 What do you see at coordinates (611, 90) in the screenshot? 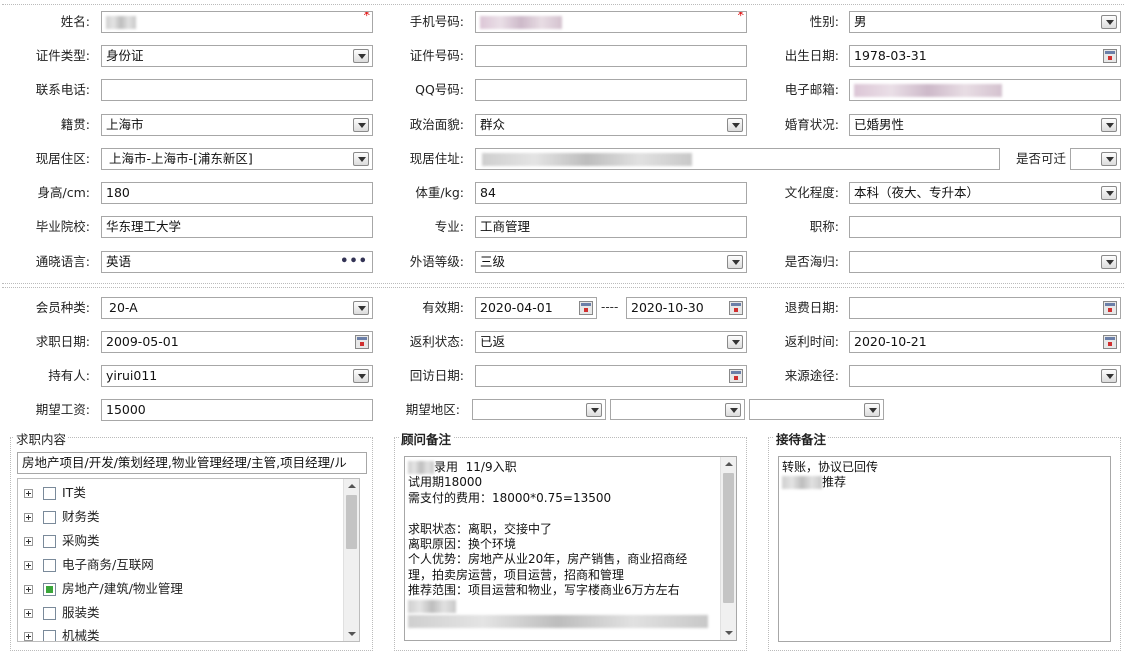
I see `qq-field` at bounding box center [611, 90].